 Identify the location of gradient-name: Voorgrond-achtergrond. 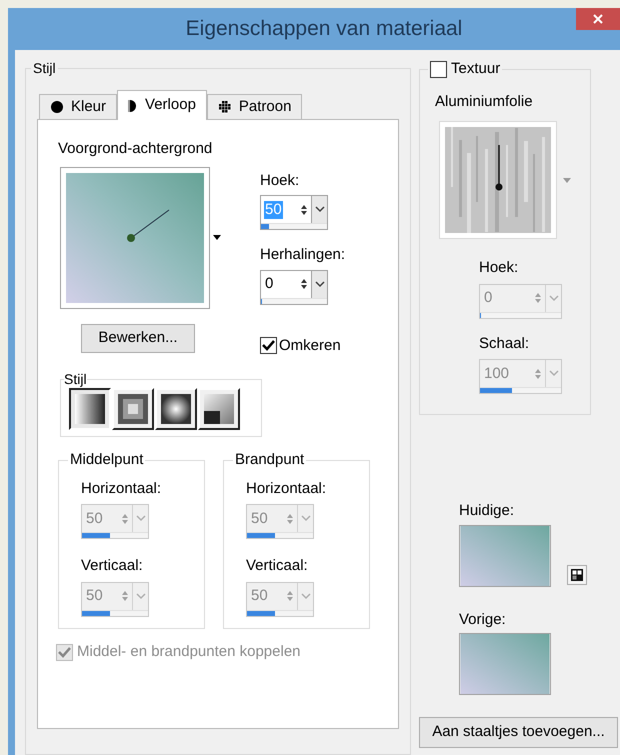
(136, 149).